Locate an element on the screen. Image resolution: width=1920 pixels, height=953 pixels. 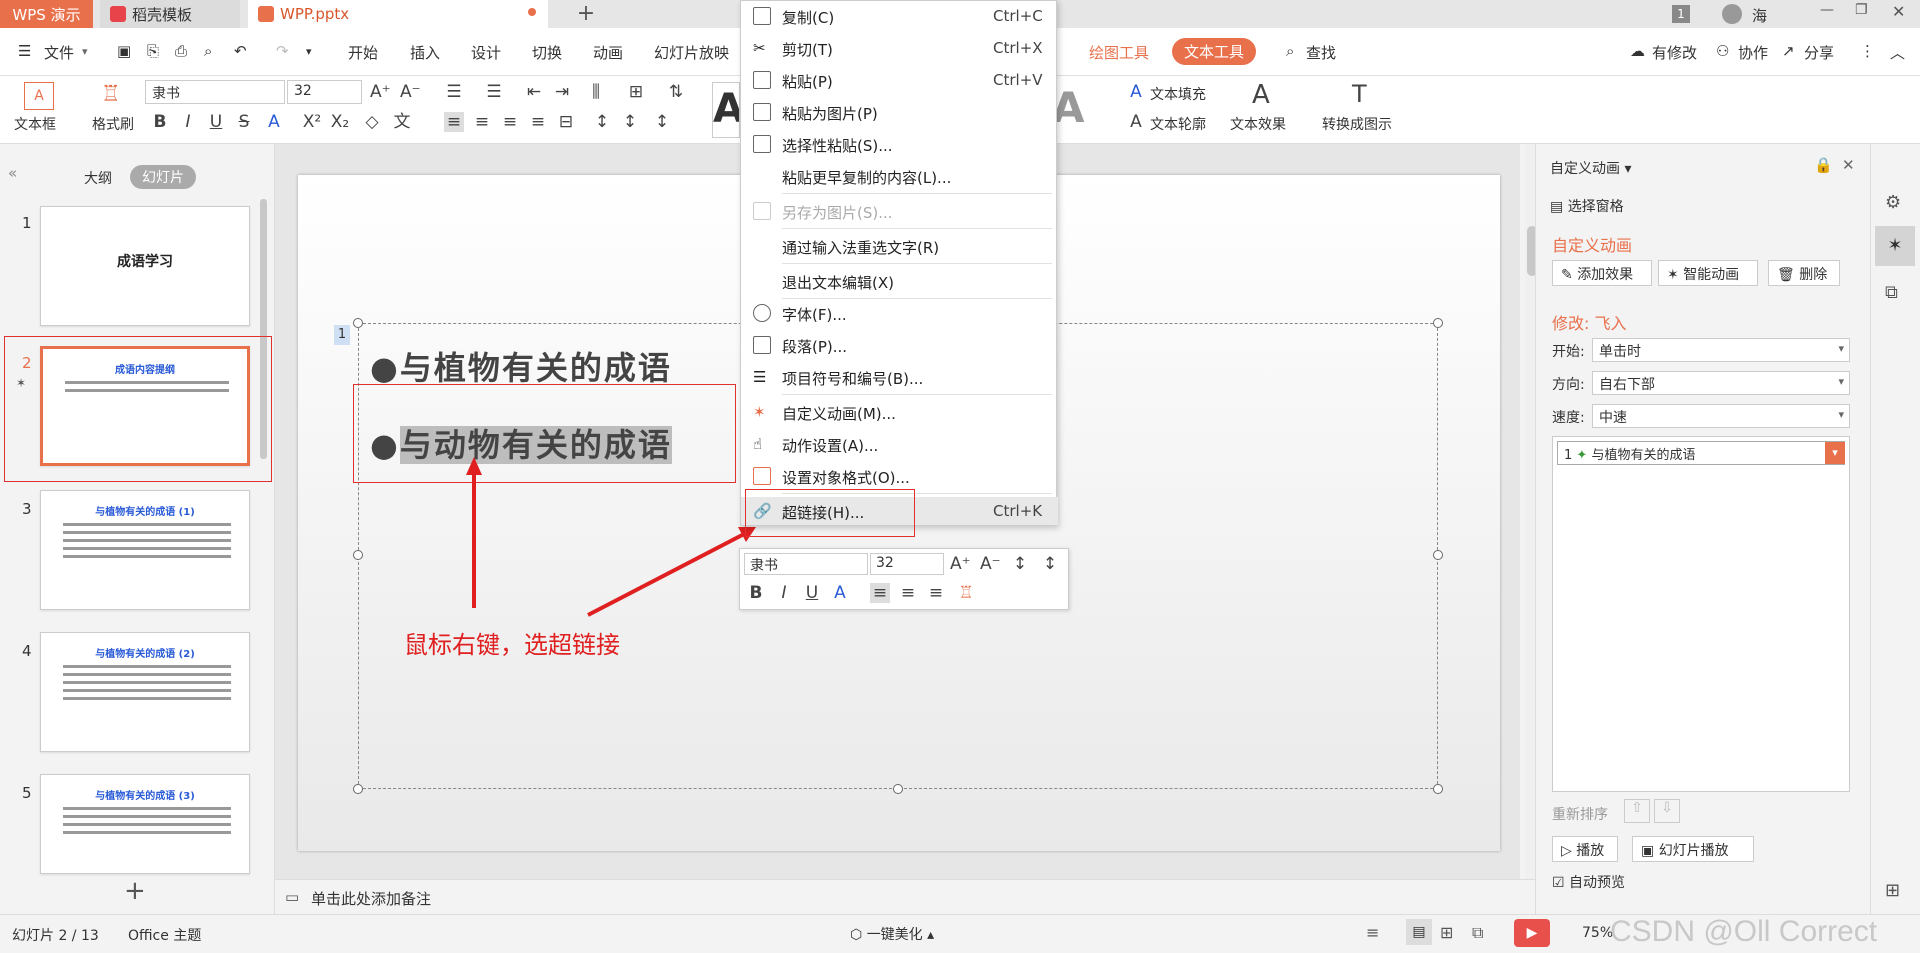
apps-icon: ⊞ is located at coordinates (1892, 890).